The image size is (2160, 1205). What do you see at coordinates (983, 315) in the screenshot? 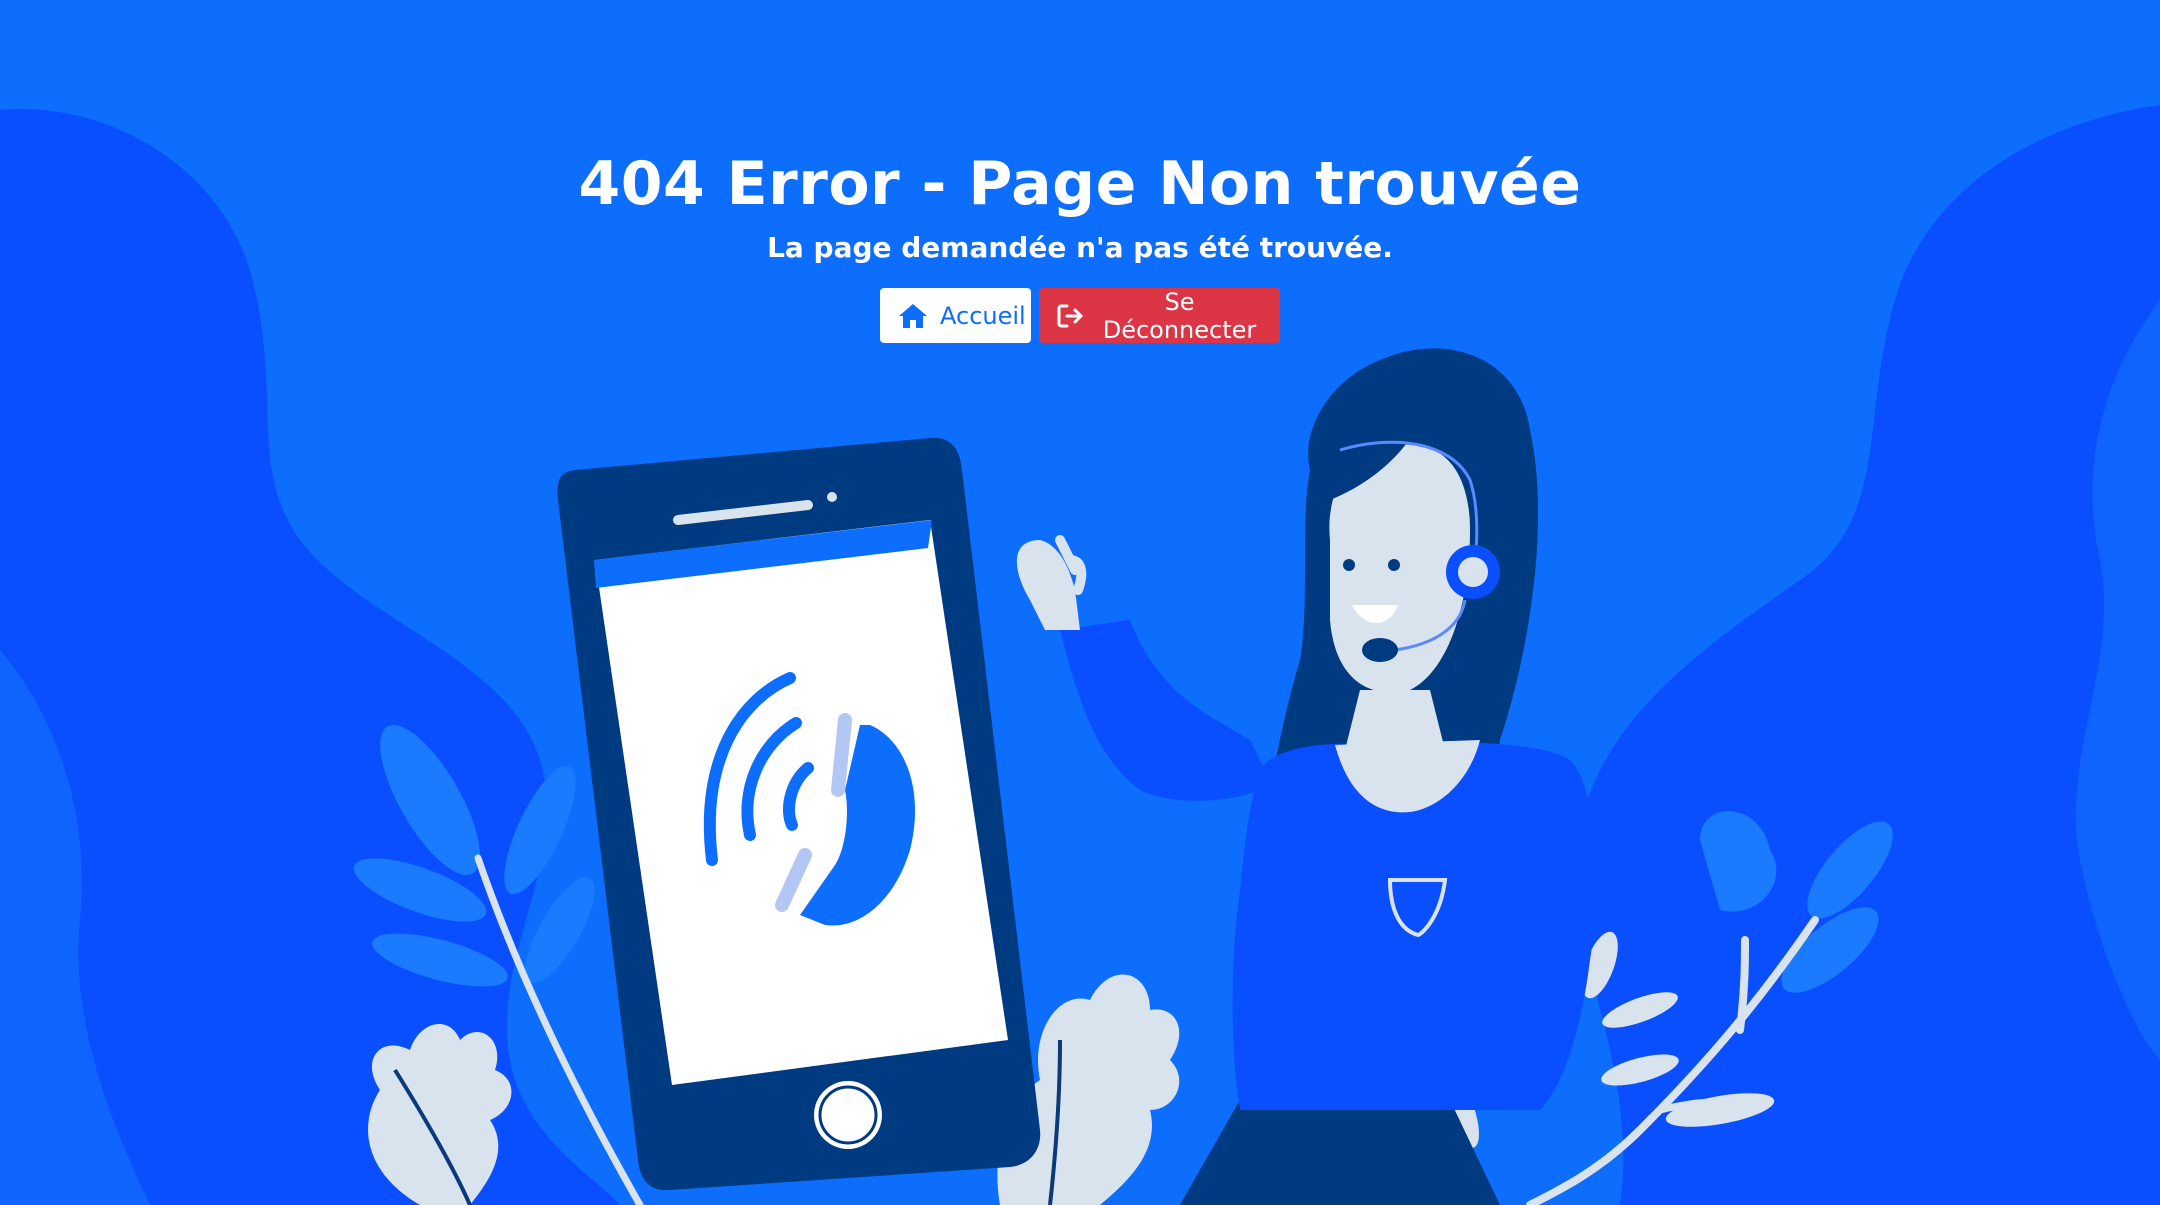
I see `home-button-label: Accueil` at bounding box center [983, 315].